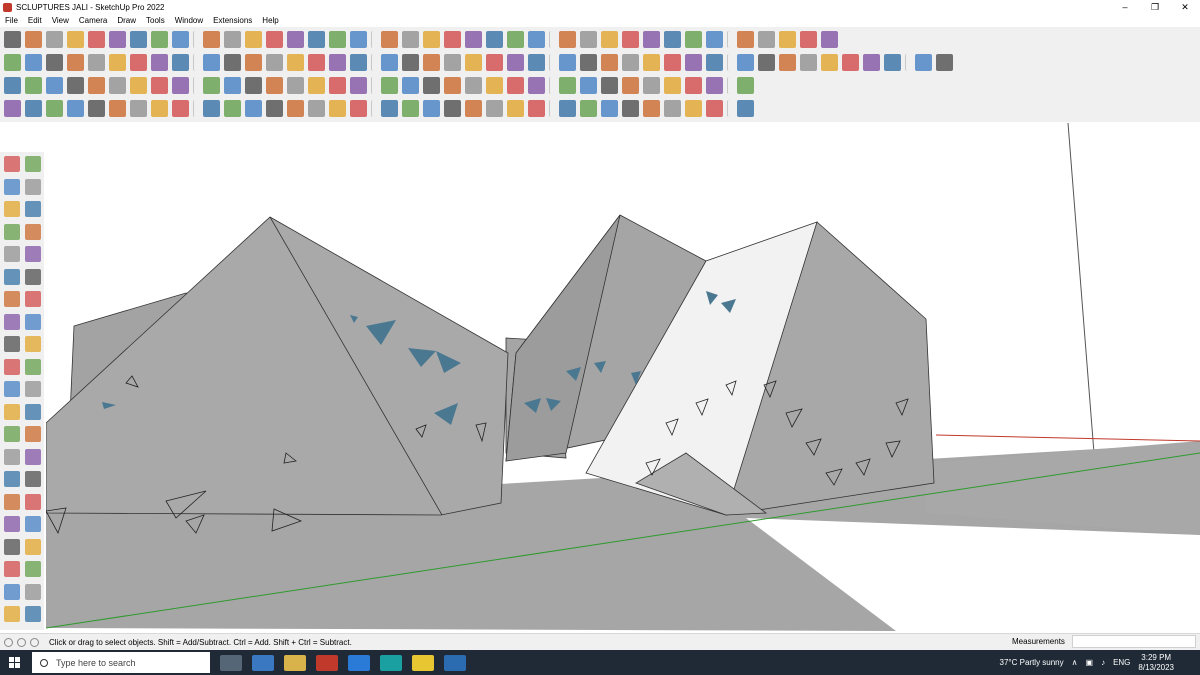  What do you see at coordinates (231, 662) in the screenshot?
I see `task-view-icon` at bounding box center [231, 662].